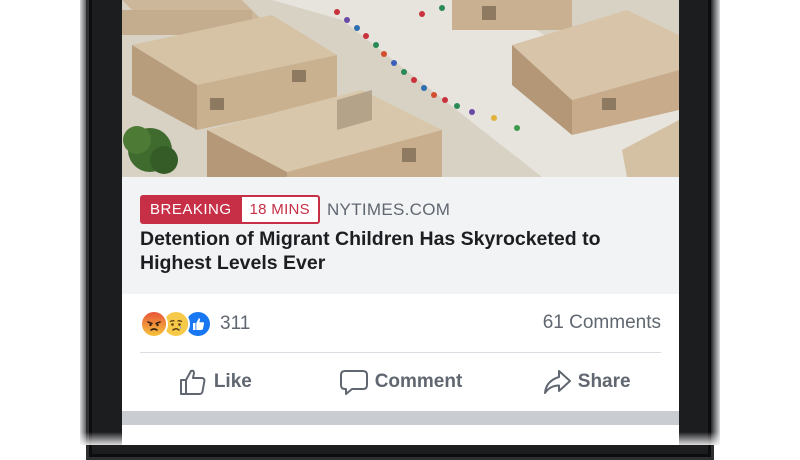  I want to click on phone-frame-right, so click(716, 222).